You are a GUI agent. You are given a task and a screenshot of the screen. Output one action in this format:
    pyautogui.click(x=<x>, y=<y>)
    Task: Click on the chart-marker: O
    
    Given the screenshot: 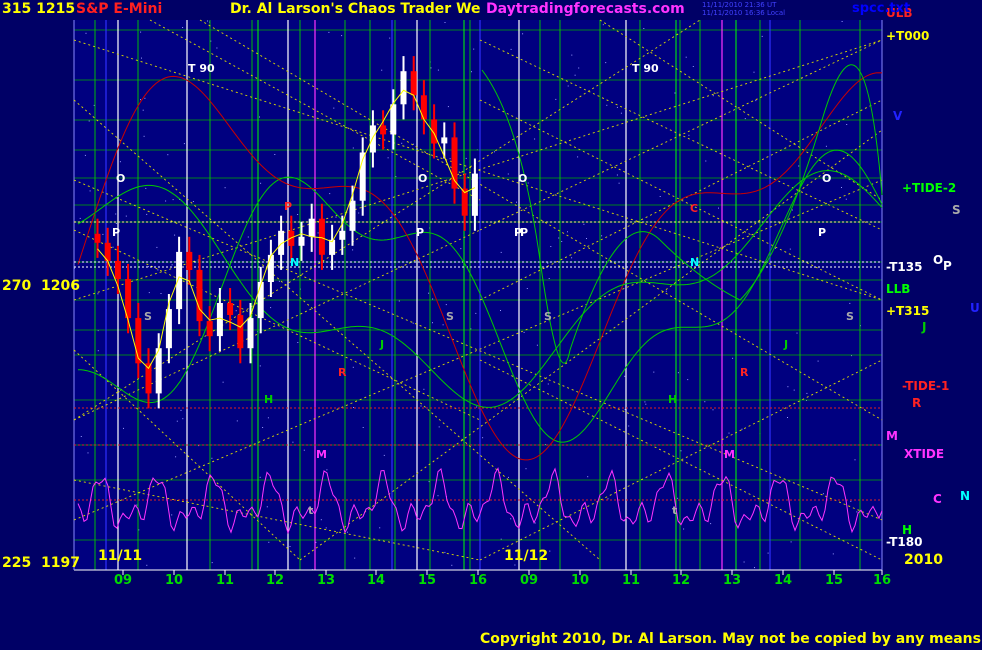 What is the action you would take?
    pyautogui.click(x=826, y=178)
    